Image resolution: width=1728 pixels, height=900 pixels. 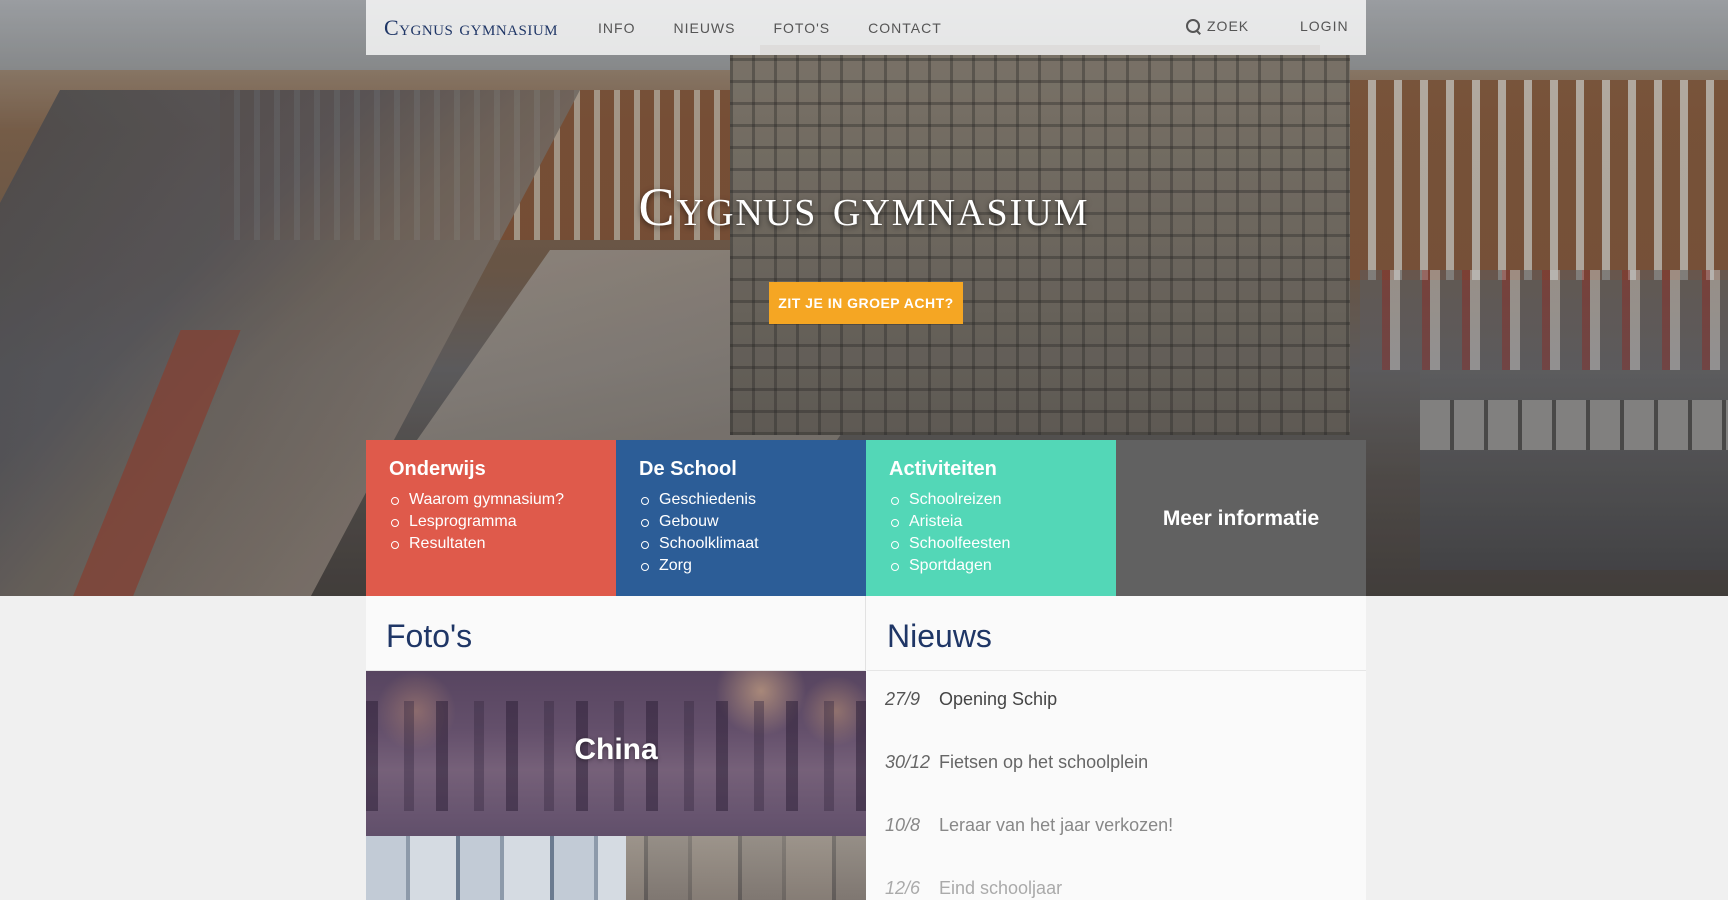 What do you see at coordinates (1116, 633) in the screenshot?
I see `news-title: Nieuws` at bounding box center [1116, 633].